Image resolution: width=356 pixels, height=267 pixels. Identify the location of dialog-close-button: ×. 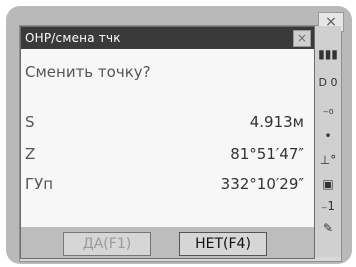
(302, 38).